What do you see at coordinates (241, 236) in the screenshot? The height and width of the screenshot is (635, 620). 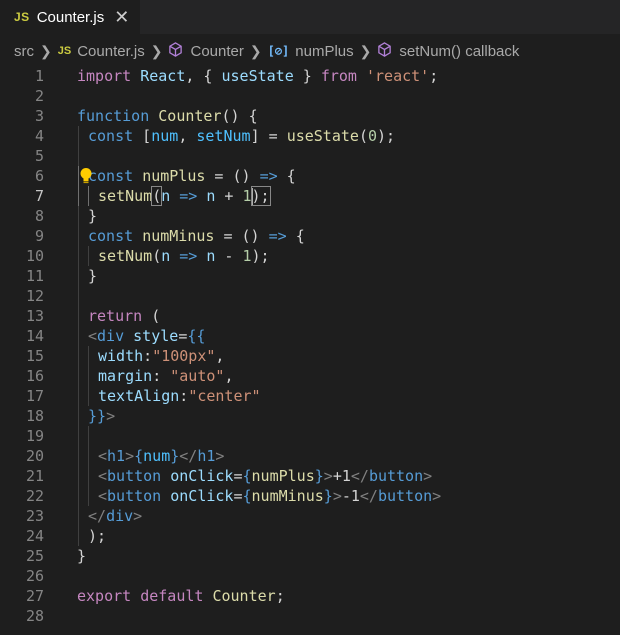 I see `token-punct: = ()` at bounding box center [241, 236].